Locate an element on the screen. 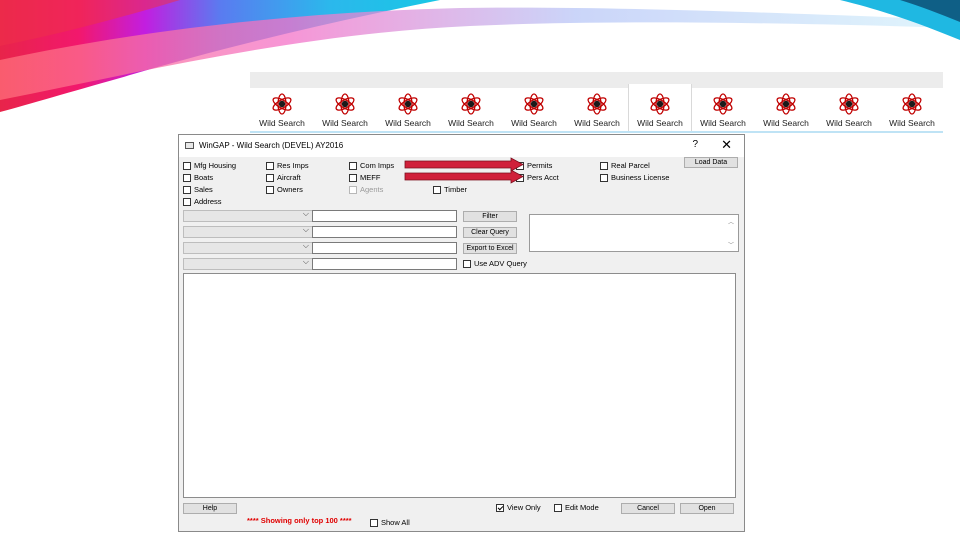 The height and width of the screenshot is (540, 960). tab-strip-underline is located at coordinates (596, 132).